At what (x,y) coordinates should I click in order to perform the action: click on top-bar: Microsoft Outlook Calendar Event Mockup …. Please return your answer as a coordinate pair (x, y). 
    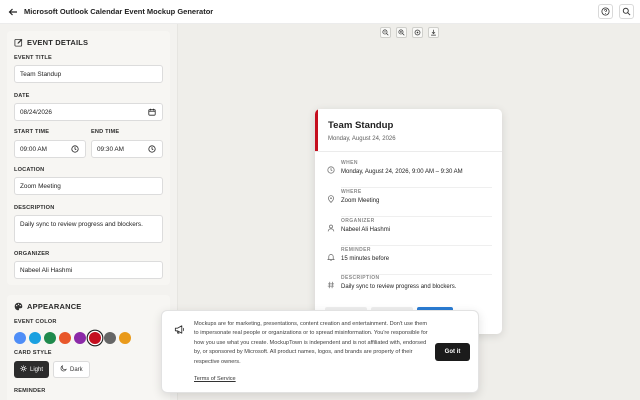
    Looking at the image, I should click on (320, 12).